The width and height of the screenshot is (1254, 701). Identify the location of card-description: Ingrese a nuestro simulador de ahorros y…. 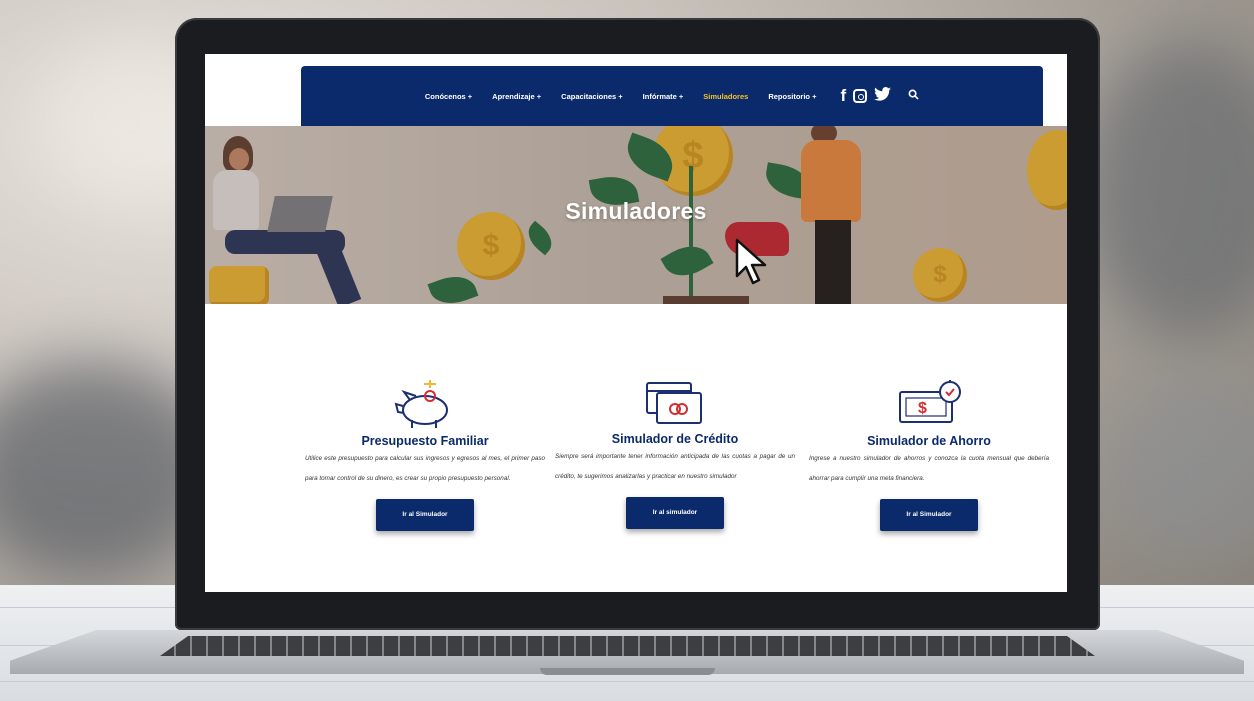
(929, 468).